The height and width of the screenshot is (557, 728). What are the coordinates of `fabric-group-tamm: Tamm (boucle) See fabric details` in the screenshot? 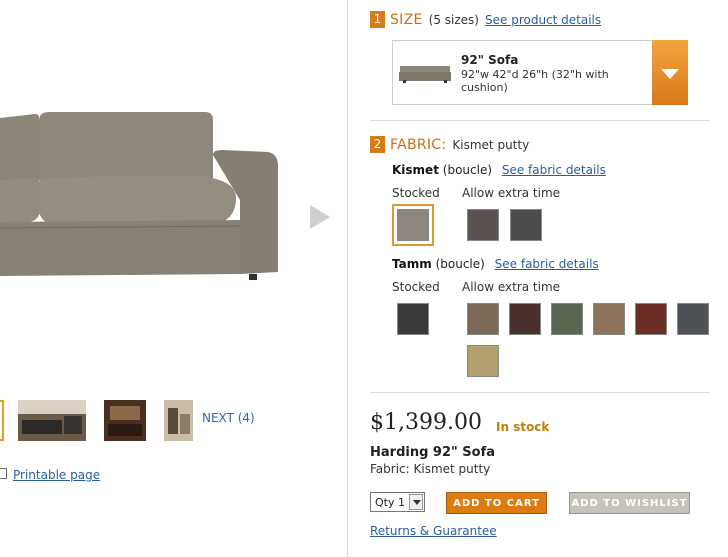 It's located at (495, 264).